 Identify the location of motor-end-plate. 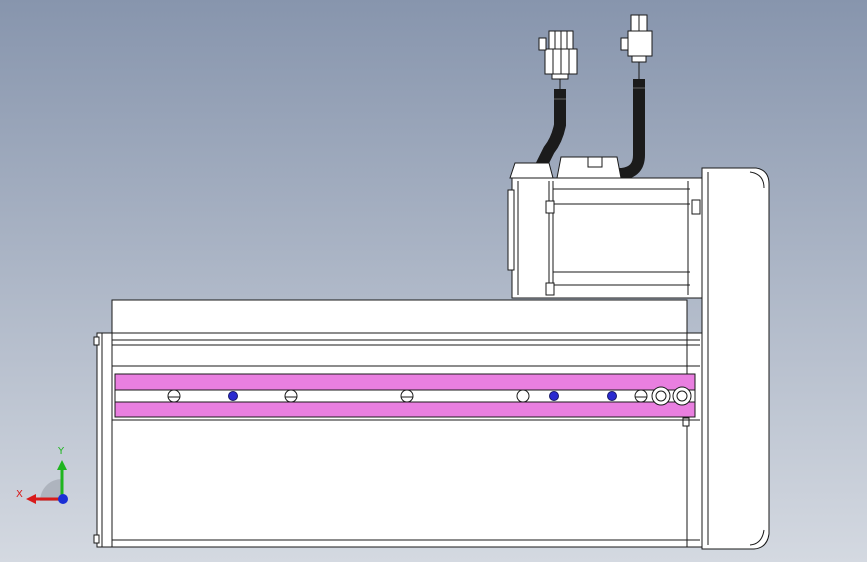
(735, 358).